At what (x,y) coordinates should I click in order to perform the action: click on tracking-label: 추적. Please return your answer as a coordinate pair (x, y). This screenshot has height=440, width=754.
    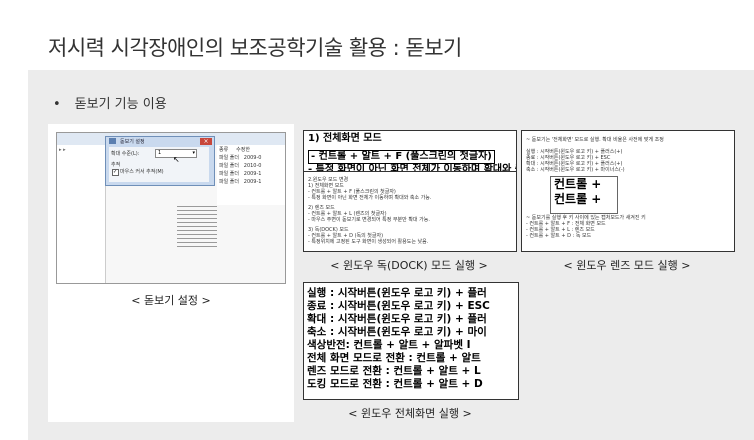
    Looking at the image, I should click on (116, 165).